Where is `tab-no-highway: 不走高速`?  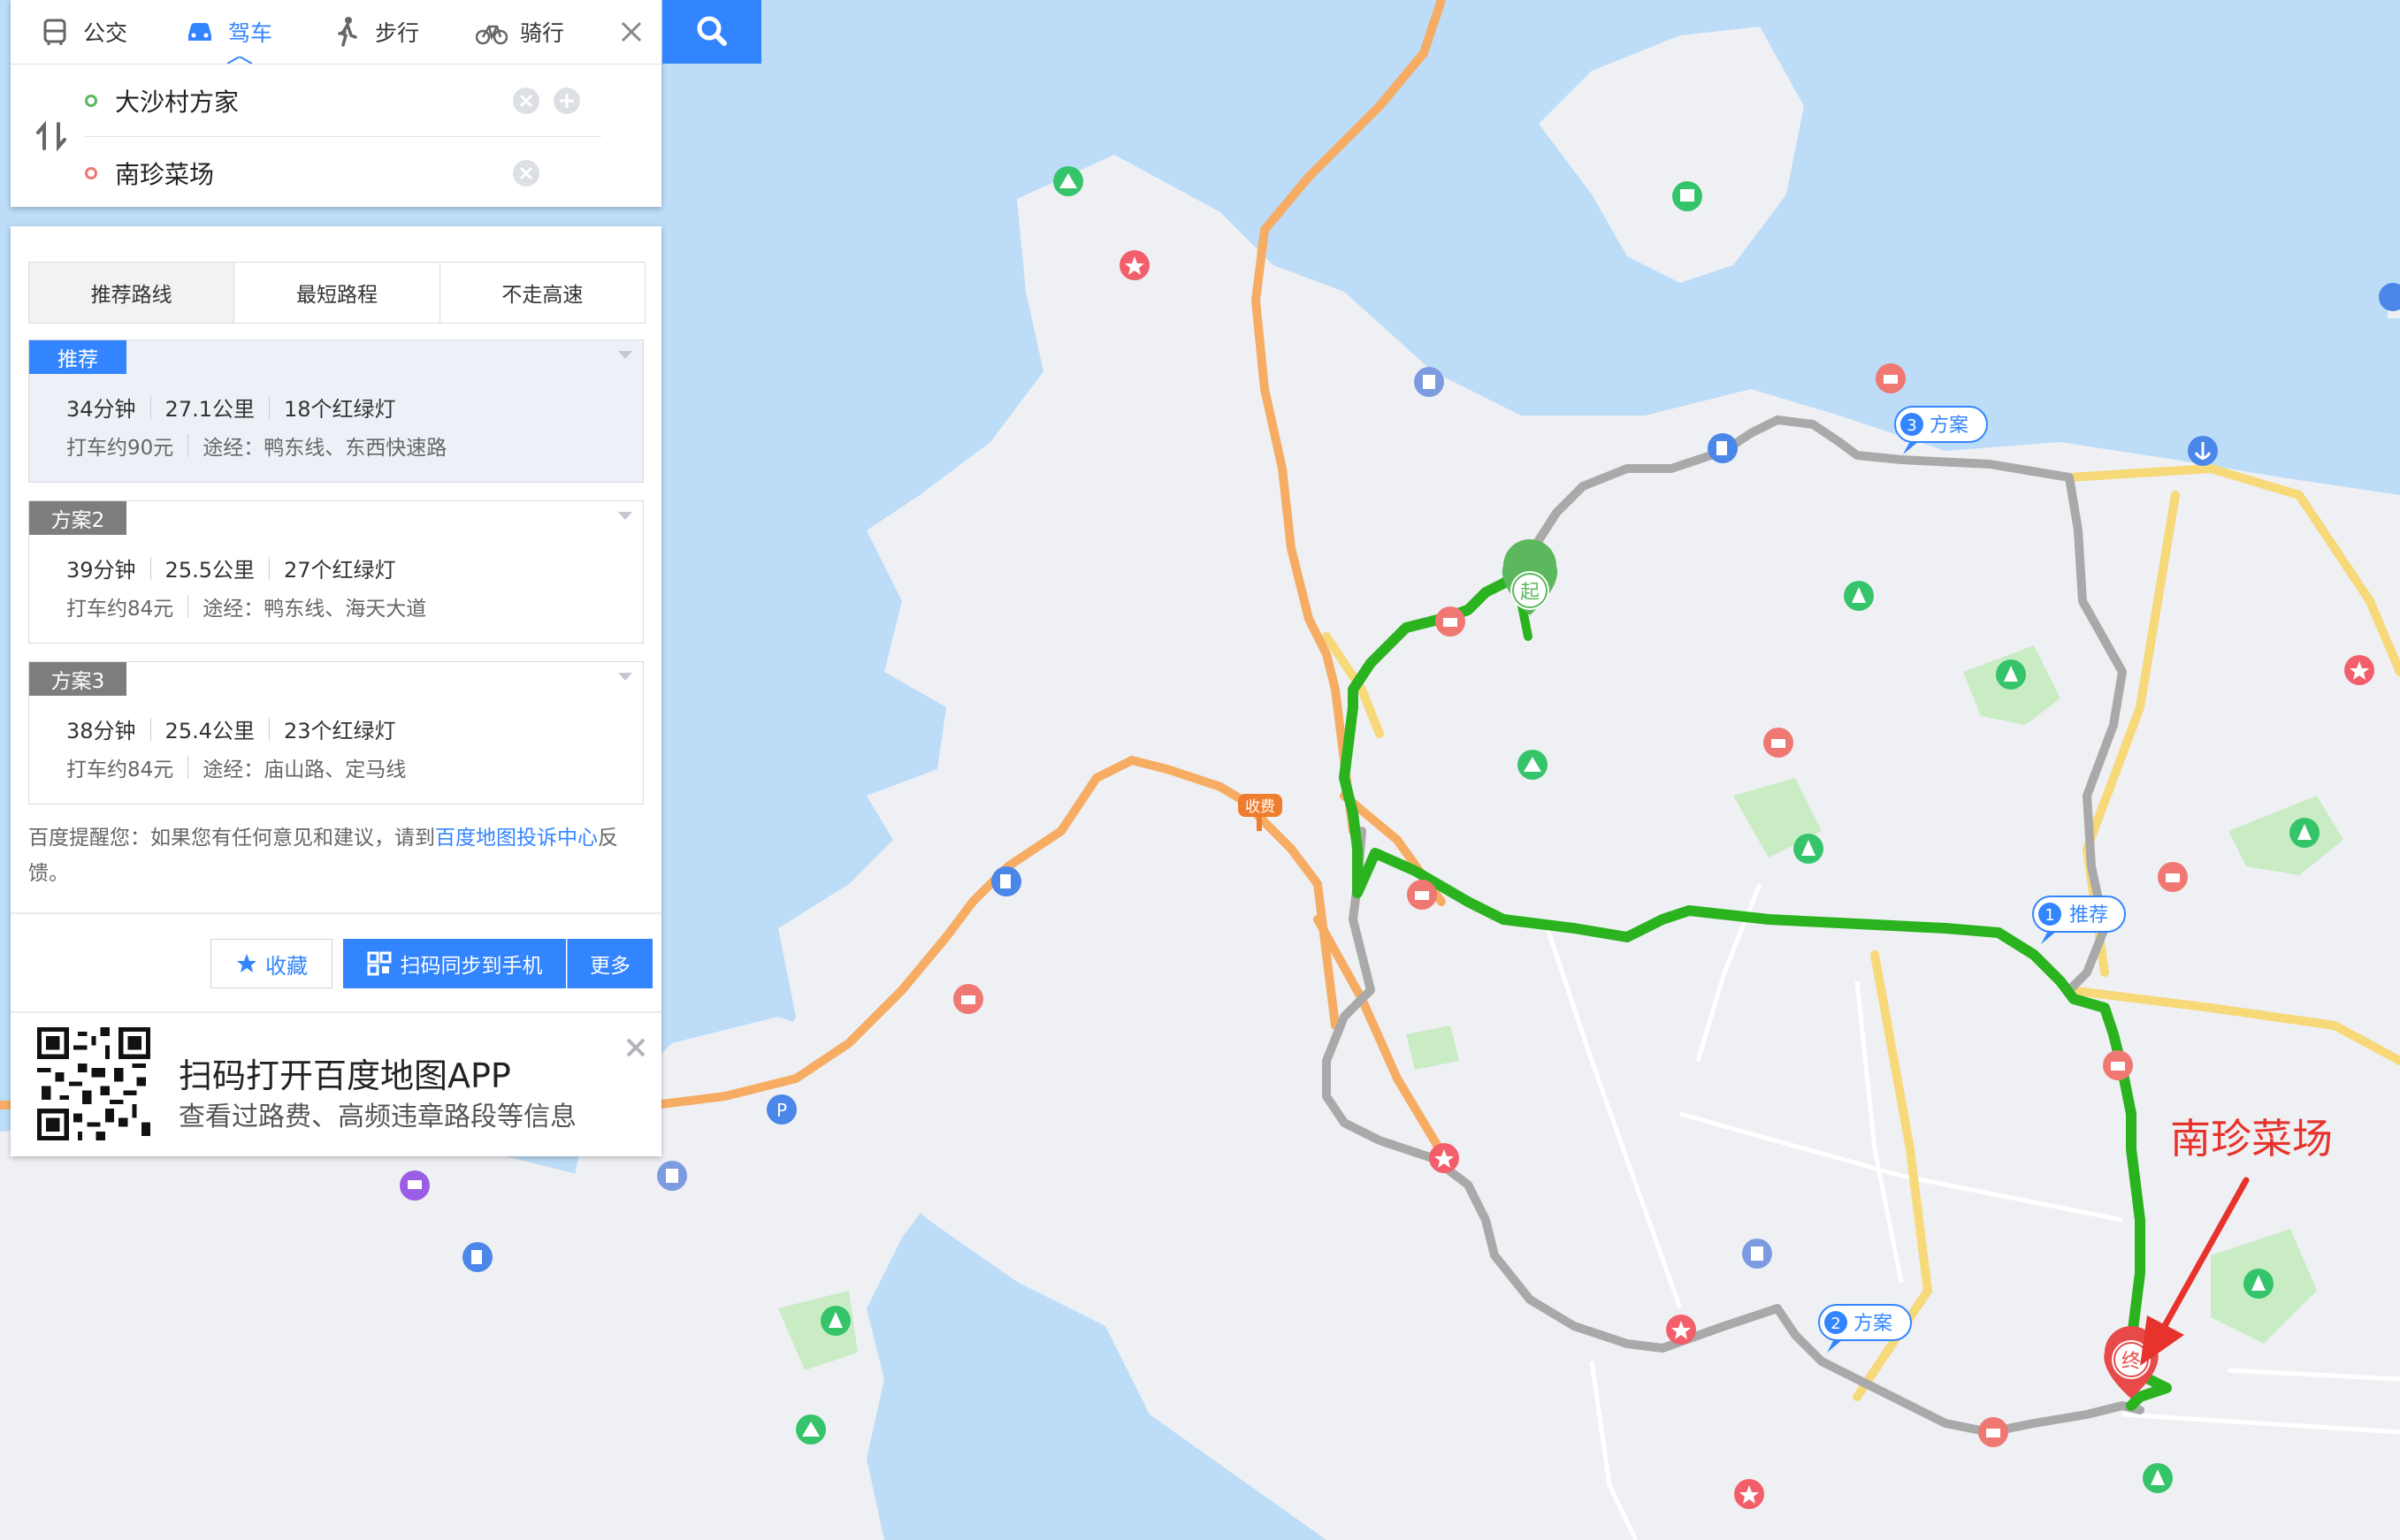
tab-no-highway: 不走高速 is located at coordinates (542, 293).